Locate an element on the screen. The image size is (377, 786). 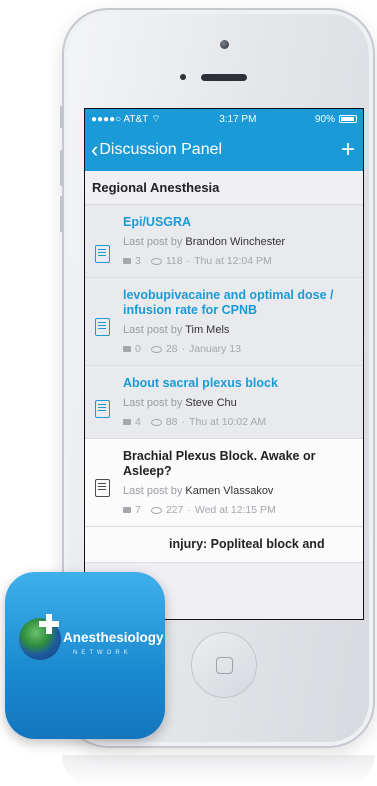
reply-count: 3 is located at coordinates (138, 261).